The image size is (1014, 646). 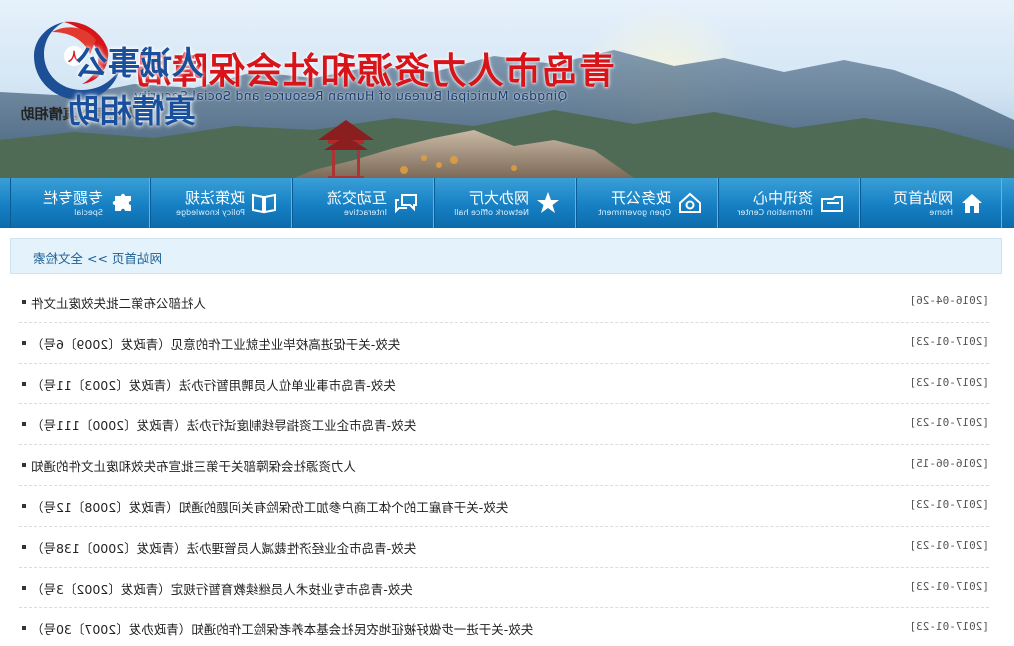 I want to click on nav-item-network-office-hall: 网办大厅 Network office hall, so click(x=505, y=203).